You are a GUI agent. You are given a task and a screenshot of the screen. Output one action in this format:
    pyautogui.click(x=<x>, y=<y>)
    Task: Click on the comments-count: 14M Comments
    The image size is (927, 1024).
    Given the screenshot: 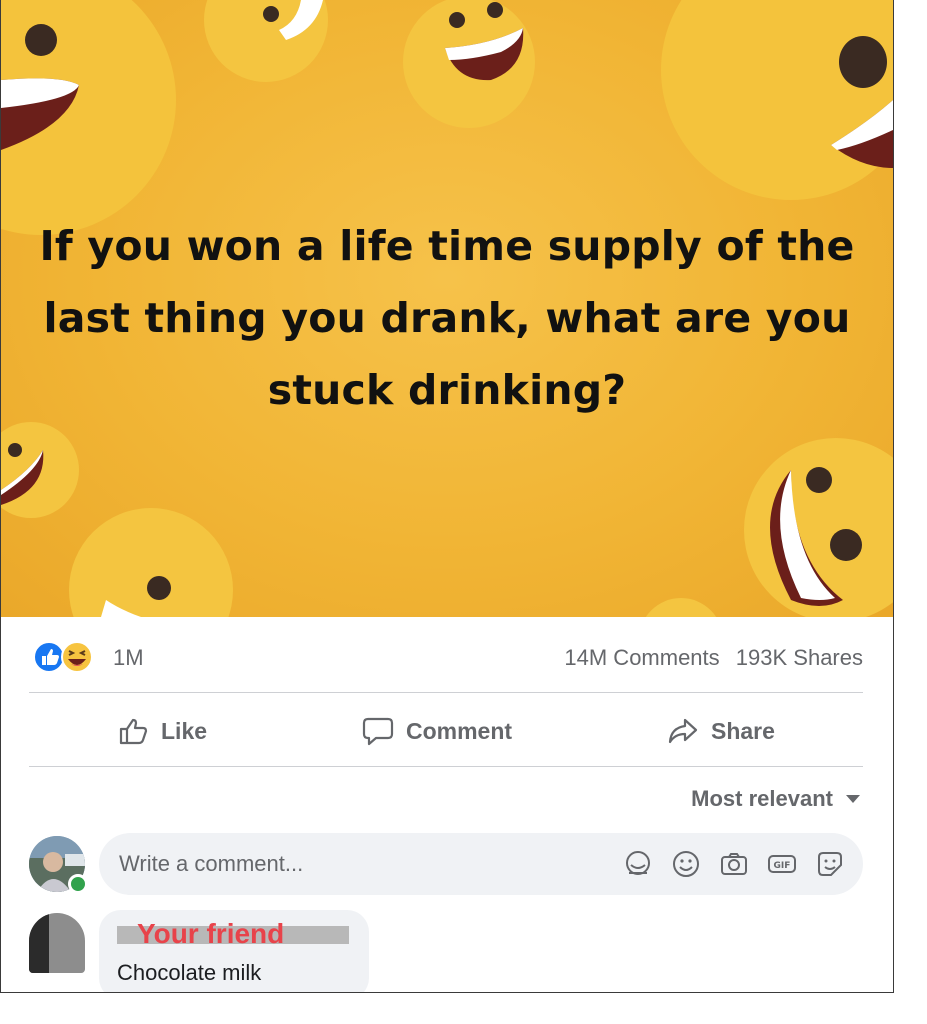 What is the action you would take?
    pyautogui.click(x=641, y=657)
    